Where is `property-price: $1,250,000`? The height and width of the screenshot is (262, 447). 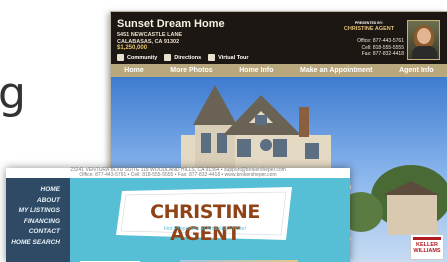
property-price: $1,250,000 is located at coordinates (132, 48).